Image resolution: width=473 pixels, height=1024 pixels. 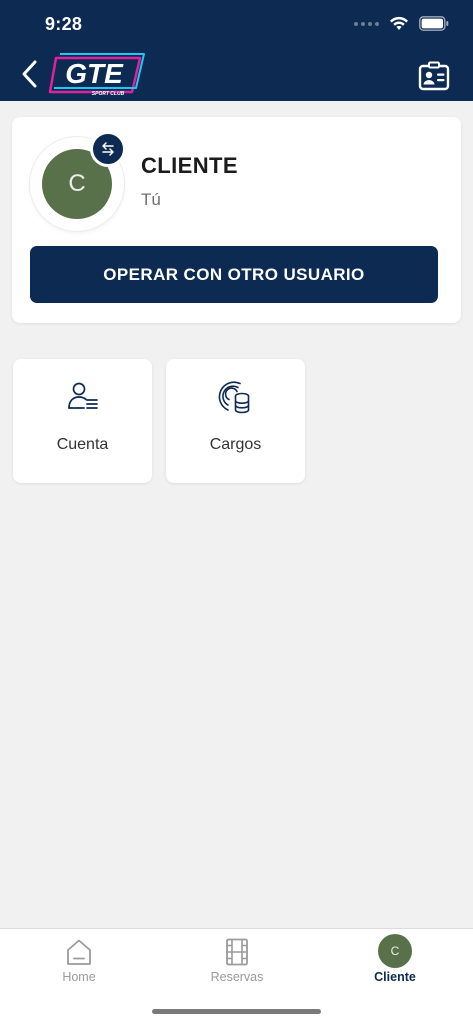 What do you see at coordinates (234, 274) in the screenshot?
I see `operate-other-user-button: OPERAR CON OTRO USUARIO` at bounding box center [234, 274].